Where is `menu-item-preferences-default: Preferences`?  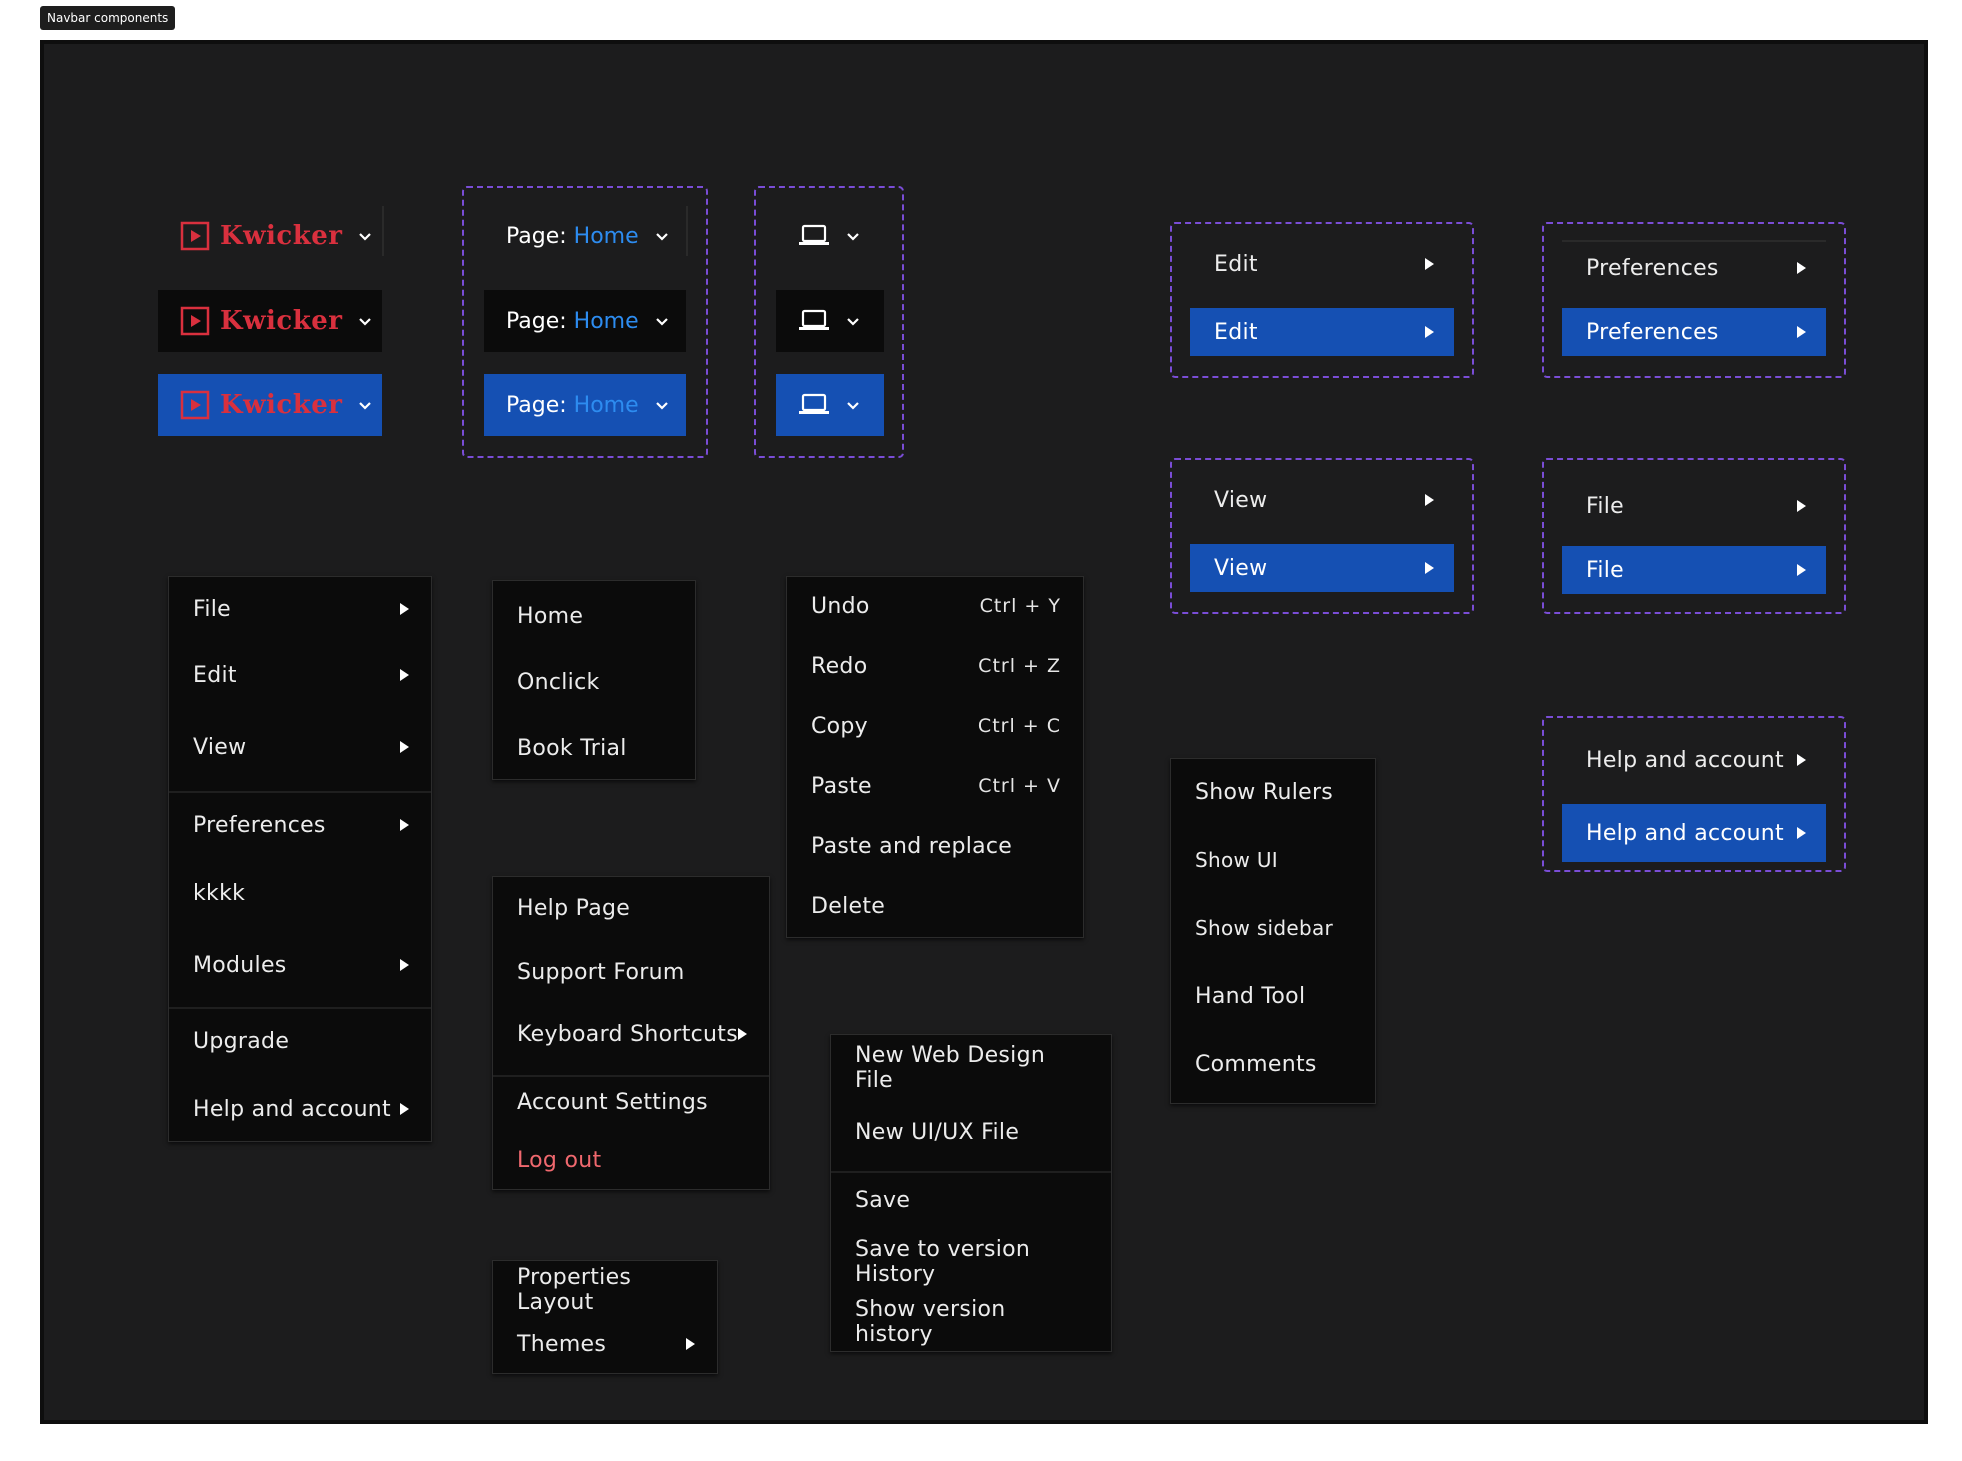 menu-item-preferences-default: Preferences is located at coordinates (1694, 268).